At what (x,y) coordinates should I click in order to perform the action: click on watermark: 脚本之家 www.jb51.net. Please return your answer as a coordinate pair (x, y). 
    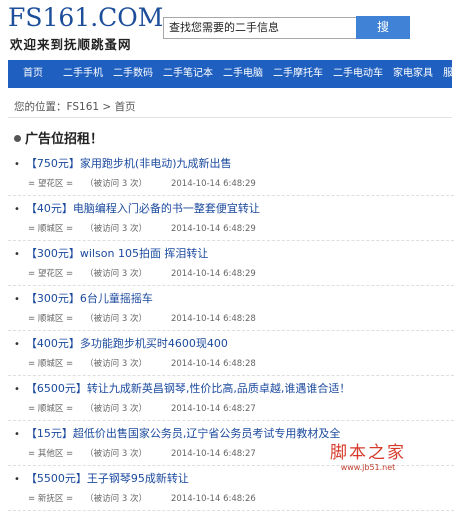
    Looking at the image, I should click on (368, 455).